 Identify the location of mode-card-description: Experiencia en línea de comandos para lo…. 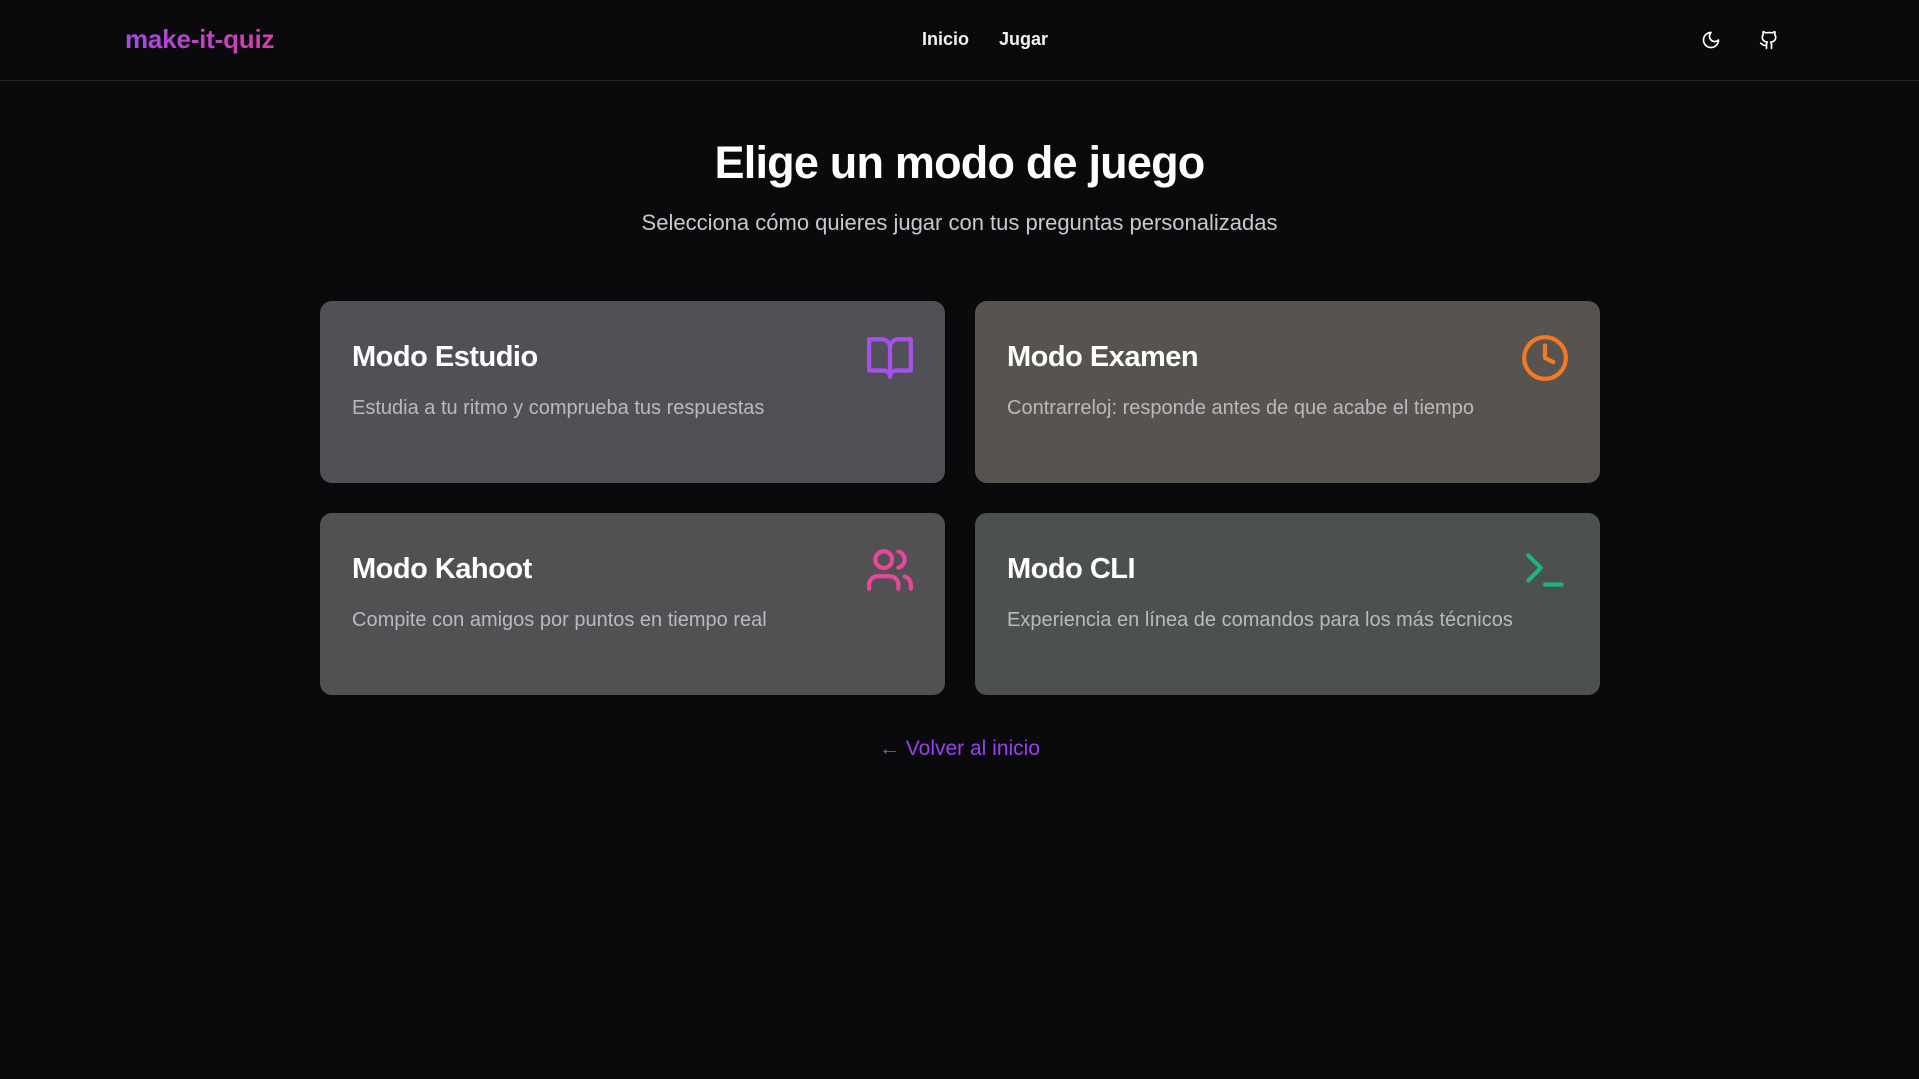
(1260, 620).